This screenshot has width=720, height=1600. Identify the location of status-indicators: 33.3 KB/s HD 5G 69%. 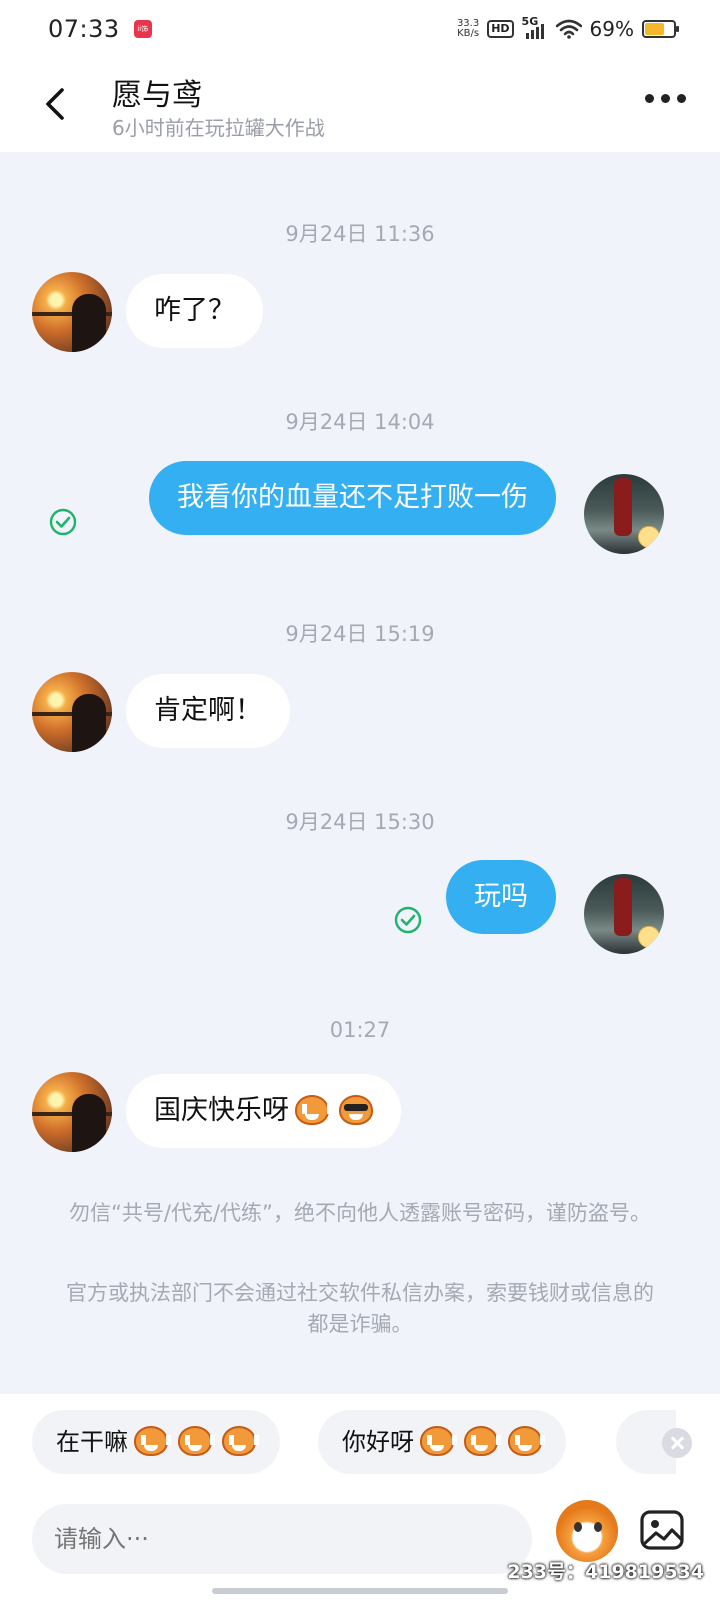
(568, 28).